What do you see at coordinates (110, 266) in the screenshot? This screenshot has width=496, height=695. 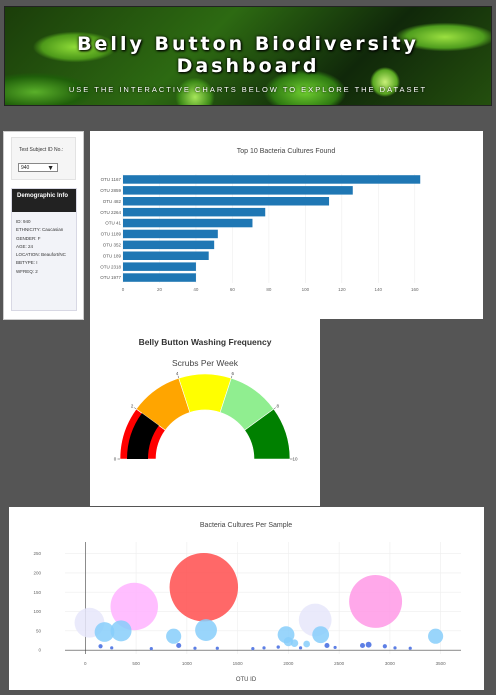 I see `bar-y-tick-label: OTU 2318` at bounding box center [110, 266].